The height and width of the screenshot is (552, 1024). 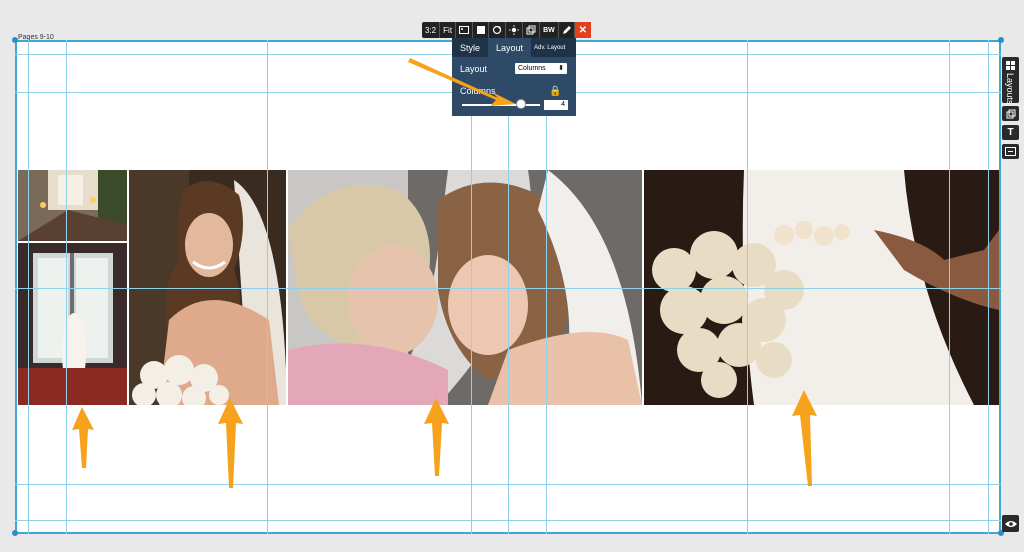 What do you see at coordinates (556, 105) in the screenshot?
I see `columns-input: 4` at bounding box center [556, 105].